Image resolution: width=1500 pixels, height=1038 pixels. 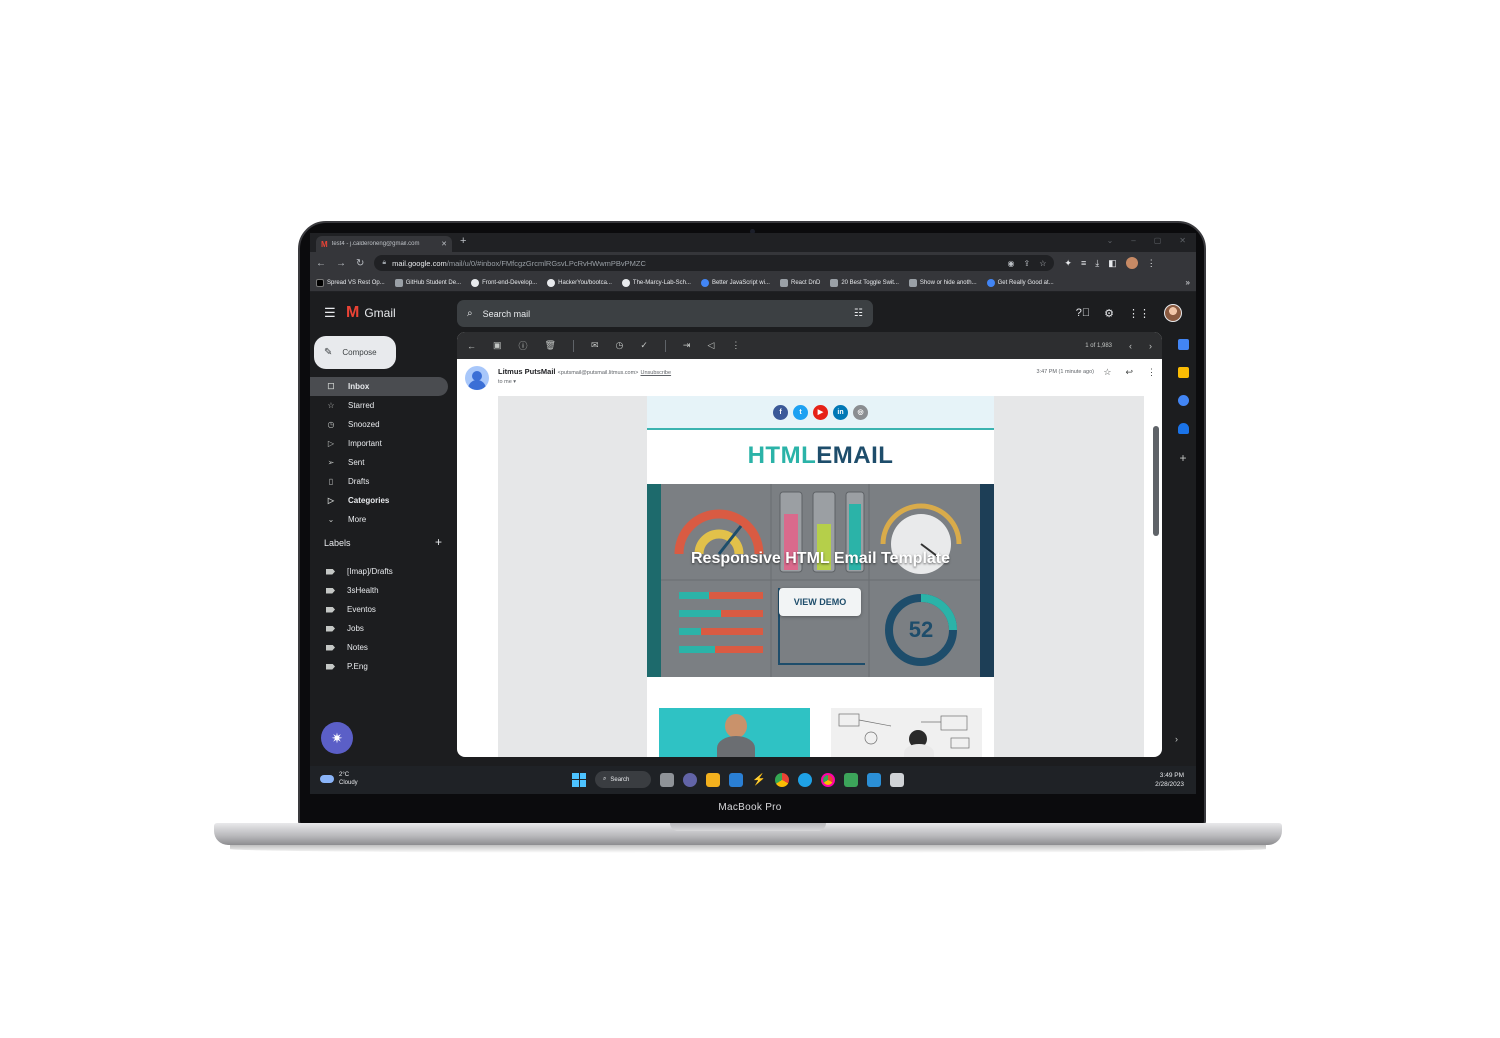 I want to click on excel-icon, so click(x=851, y=779).